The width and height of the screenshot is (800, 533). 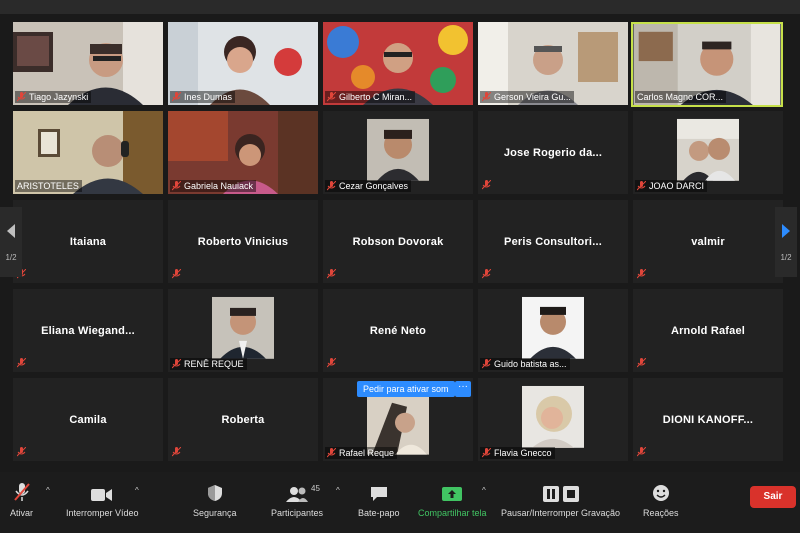 I want to click on reactions-button: Reações, so click(x=661, y=499).